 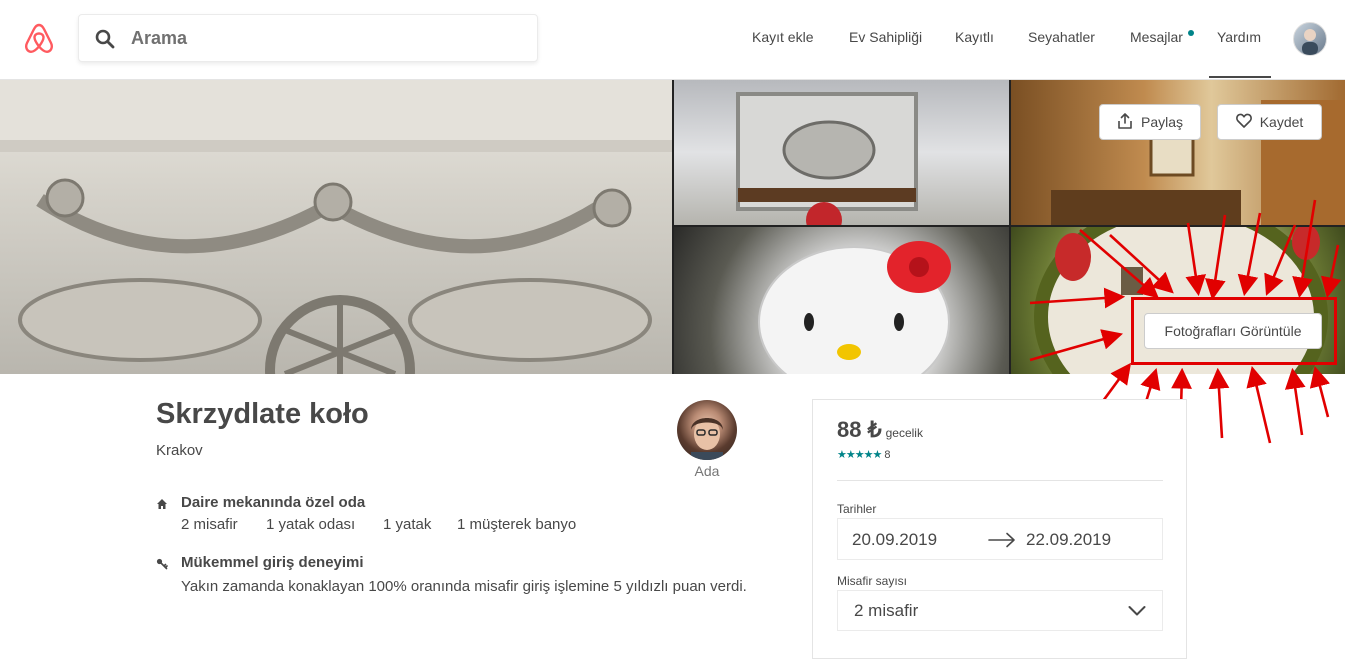 I want to click on dates-picker: 20.09.2019 22.09.2019, so click(x=1000, y=539).